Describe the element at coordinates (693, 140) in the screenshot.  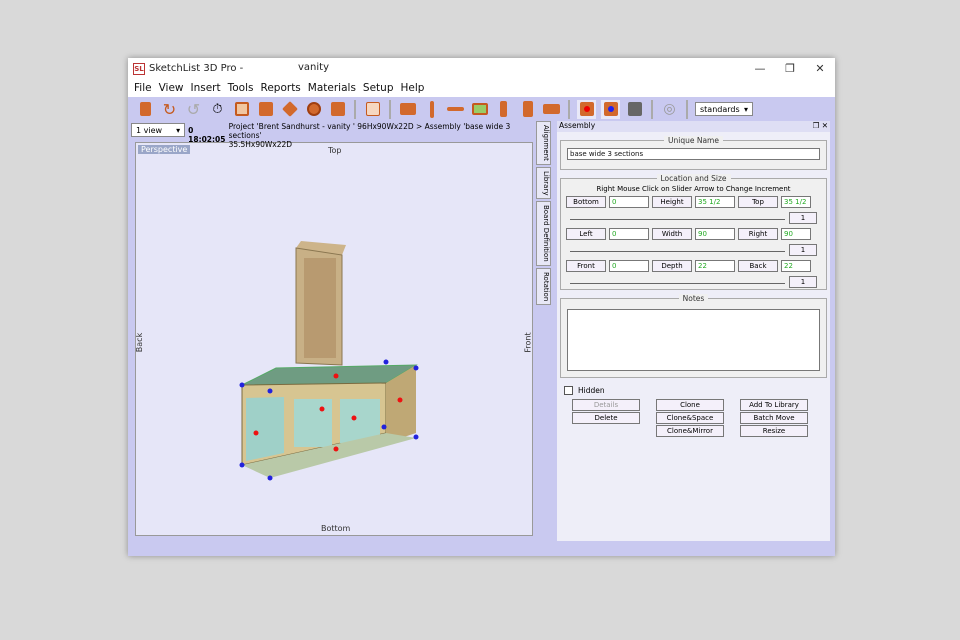
I see `unique-name-title: Unique Name` at that location.